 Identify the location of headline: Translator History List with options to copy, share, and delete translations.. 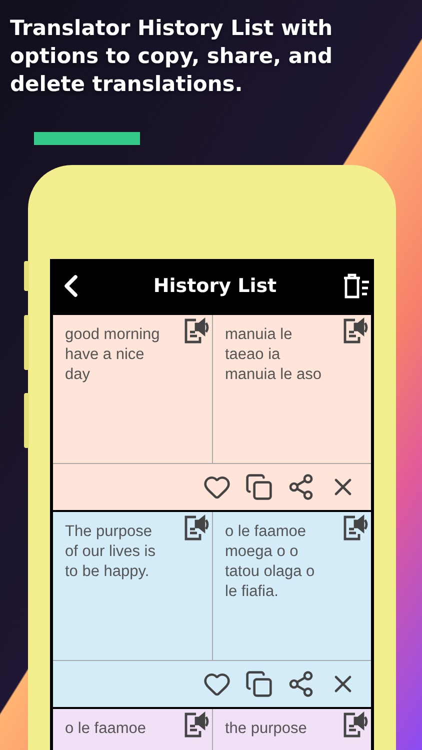
(171, 56).